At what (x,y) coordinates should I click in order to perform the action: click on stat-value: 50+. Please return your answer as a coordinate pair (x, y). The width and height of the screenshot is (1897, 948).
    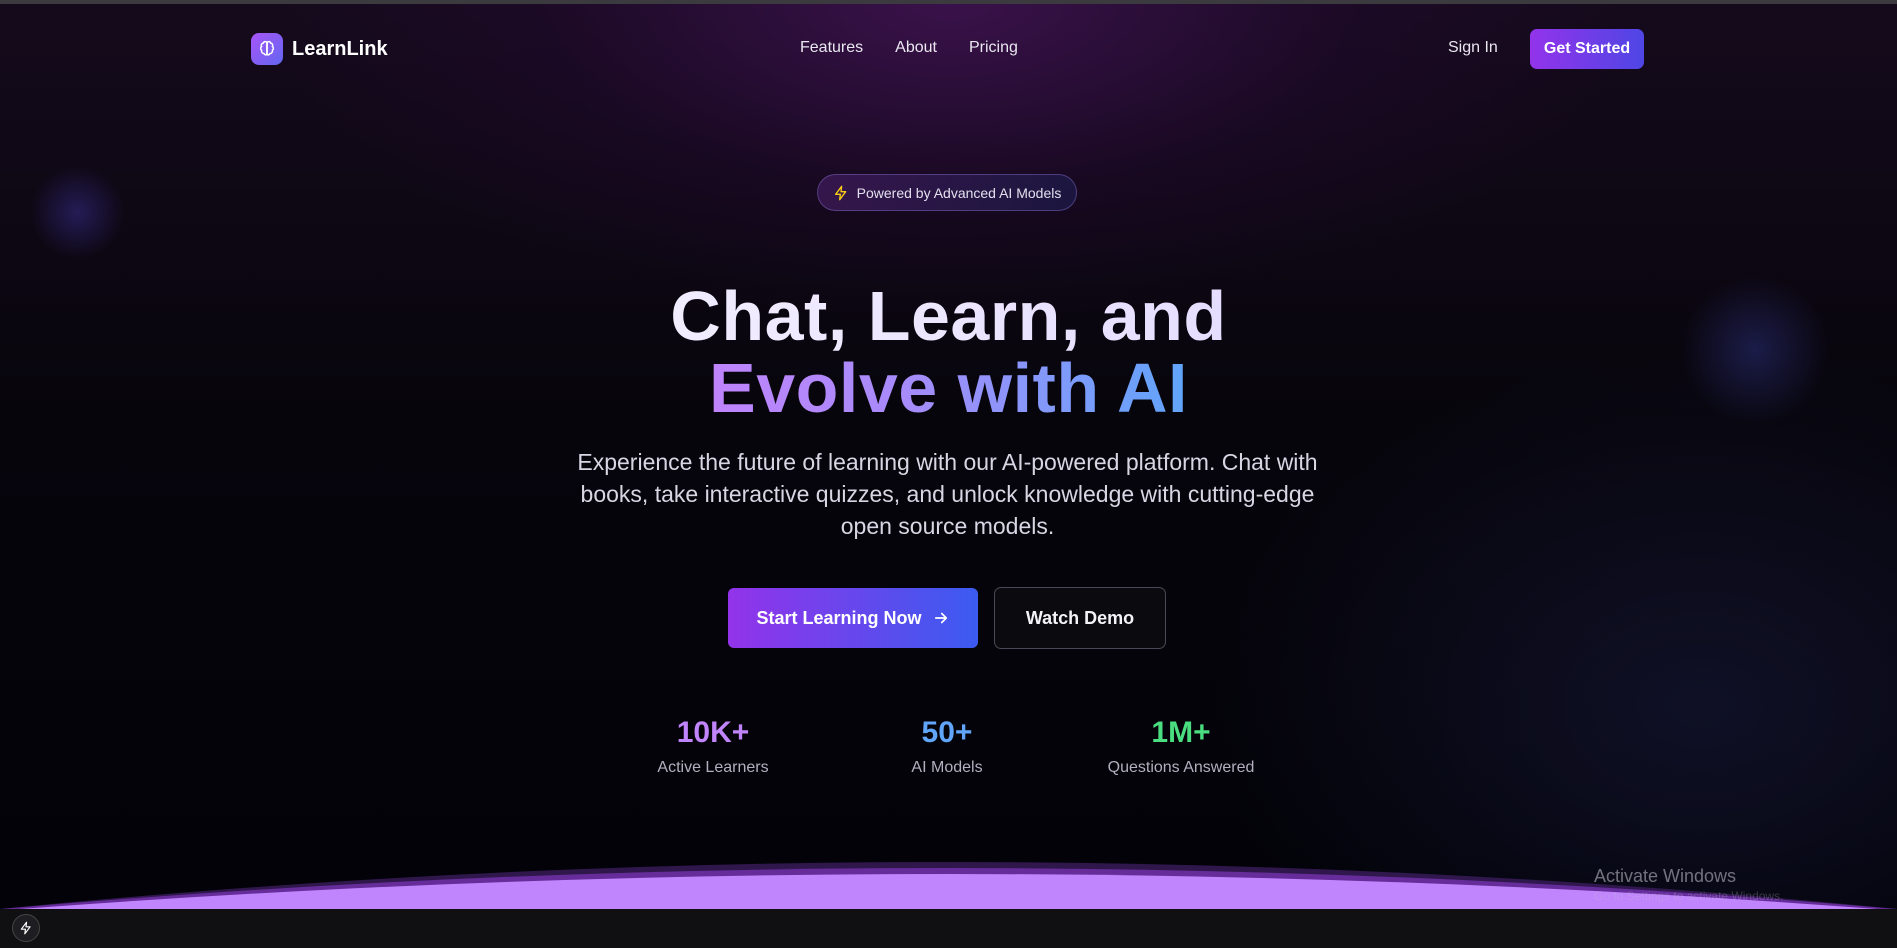
    Looking at the image, I should click on (947, 732).